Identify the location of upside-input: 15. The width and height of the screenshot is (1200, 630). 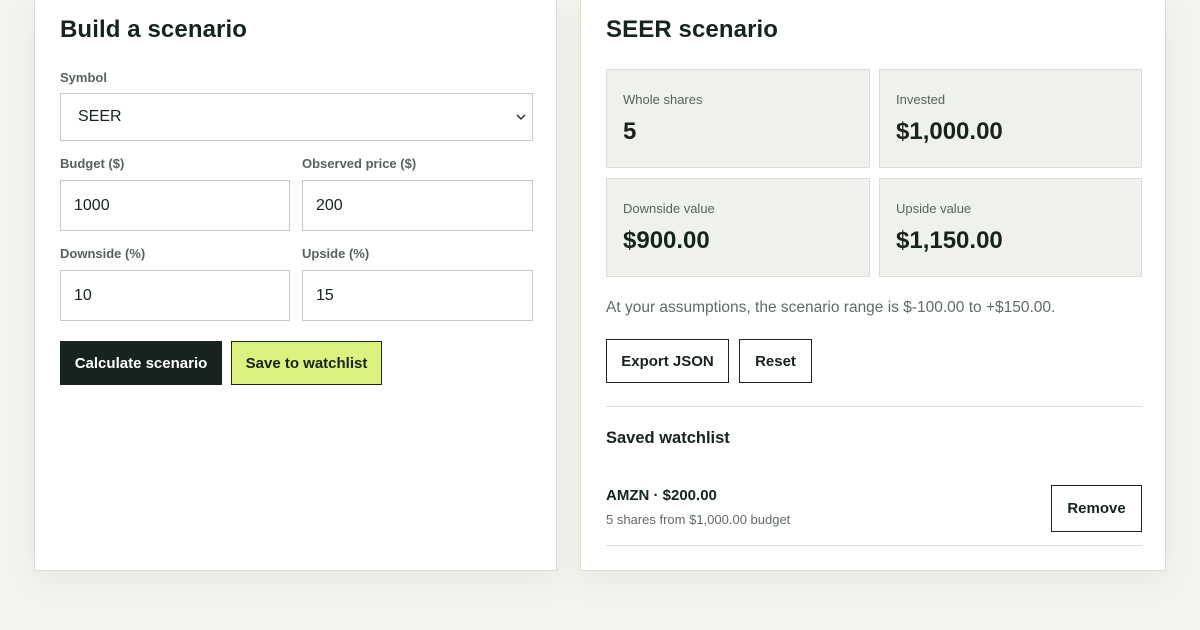
(417, 295).